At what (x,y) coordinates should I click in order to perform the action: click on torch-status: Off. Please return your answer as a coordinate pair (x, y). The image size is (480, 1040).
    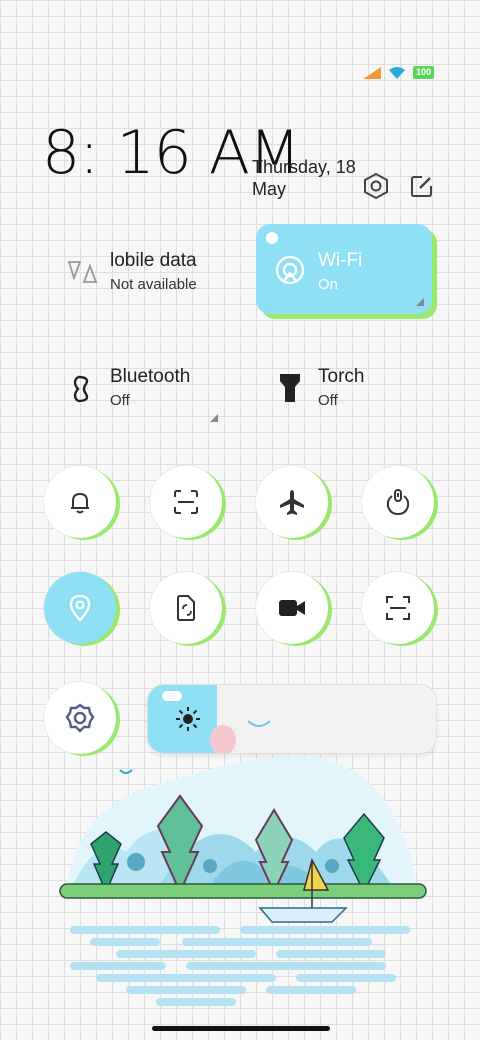
    Looking at the image, I should click on (328, 400).